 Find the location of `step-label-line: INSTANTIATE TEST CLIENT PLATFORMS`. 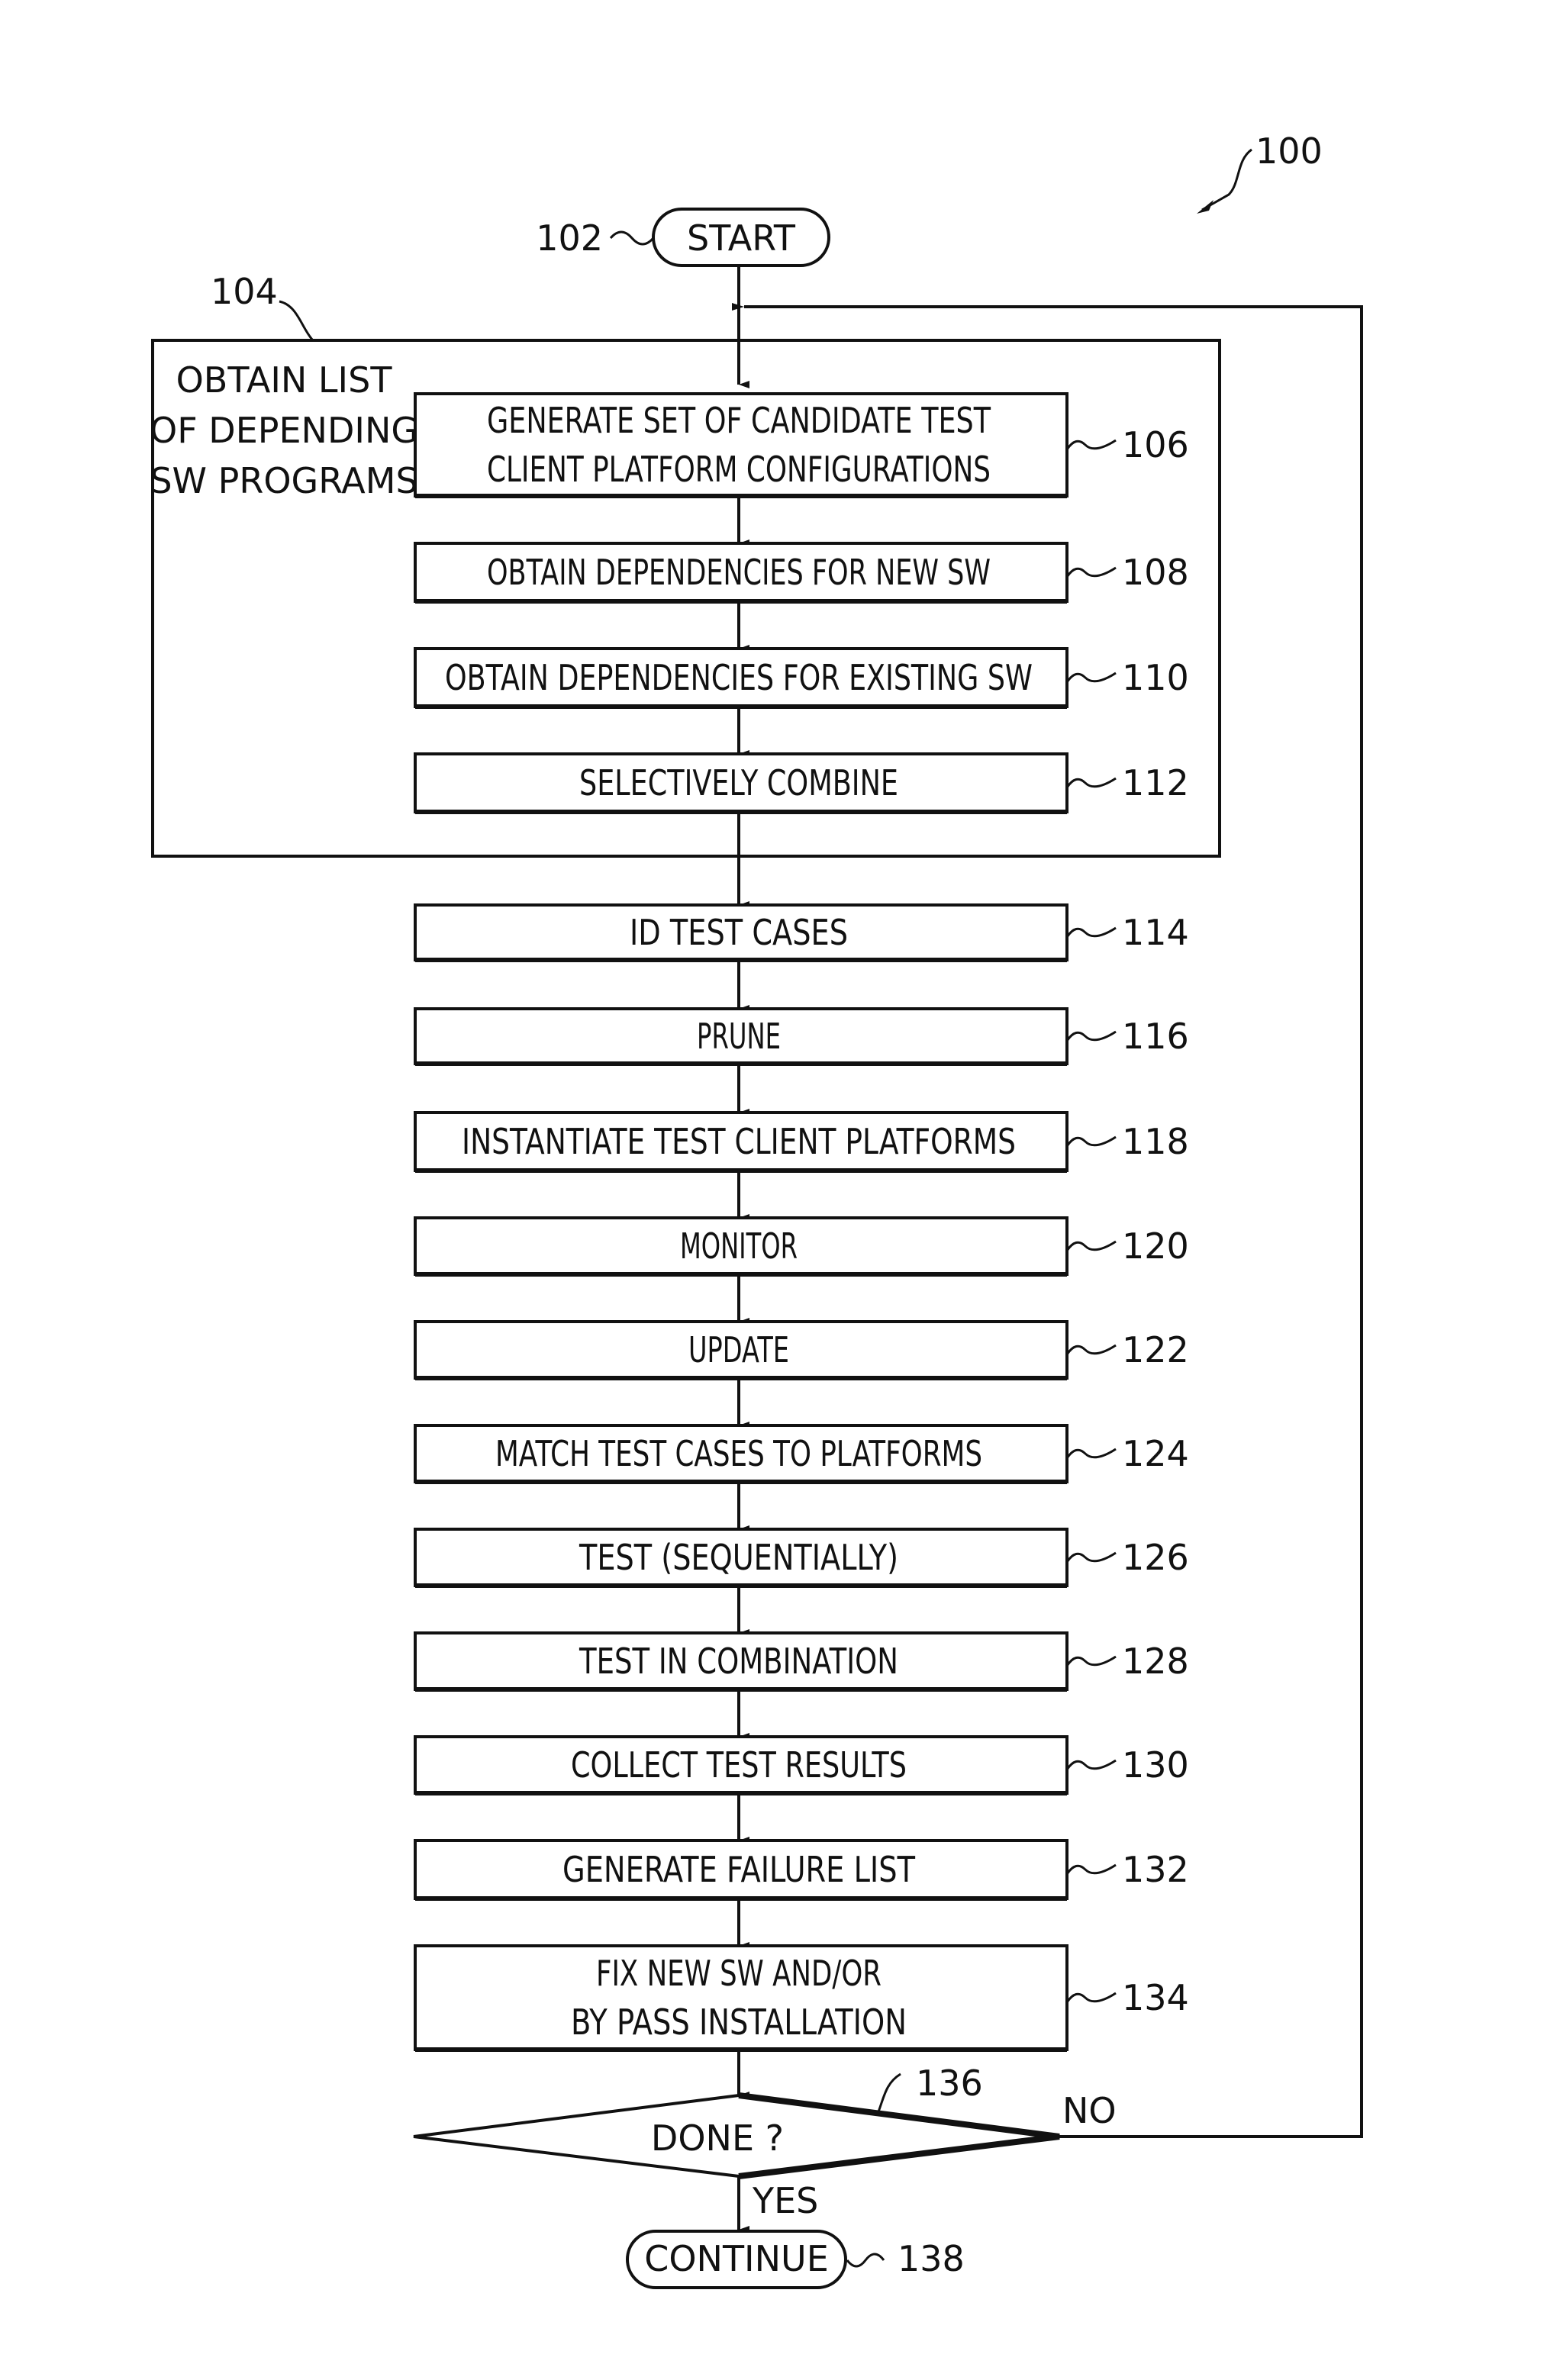

step-label-line: INSTANTIATE TEST CLIENT PLATFORMS is located at coordinates (739, 1141).